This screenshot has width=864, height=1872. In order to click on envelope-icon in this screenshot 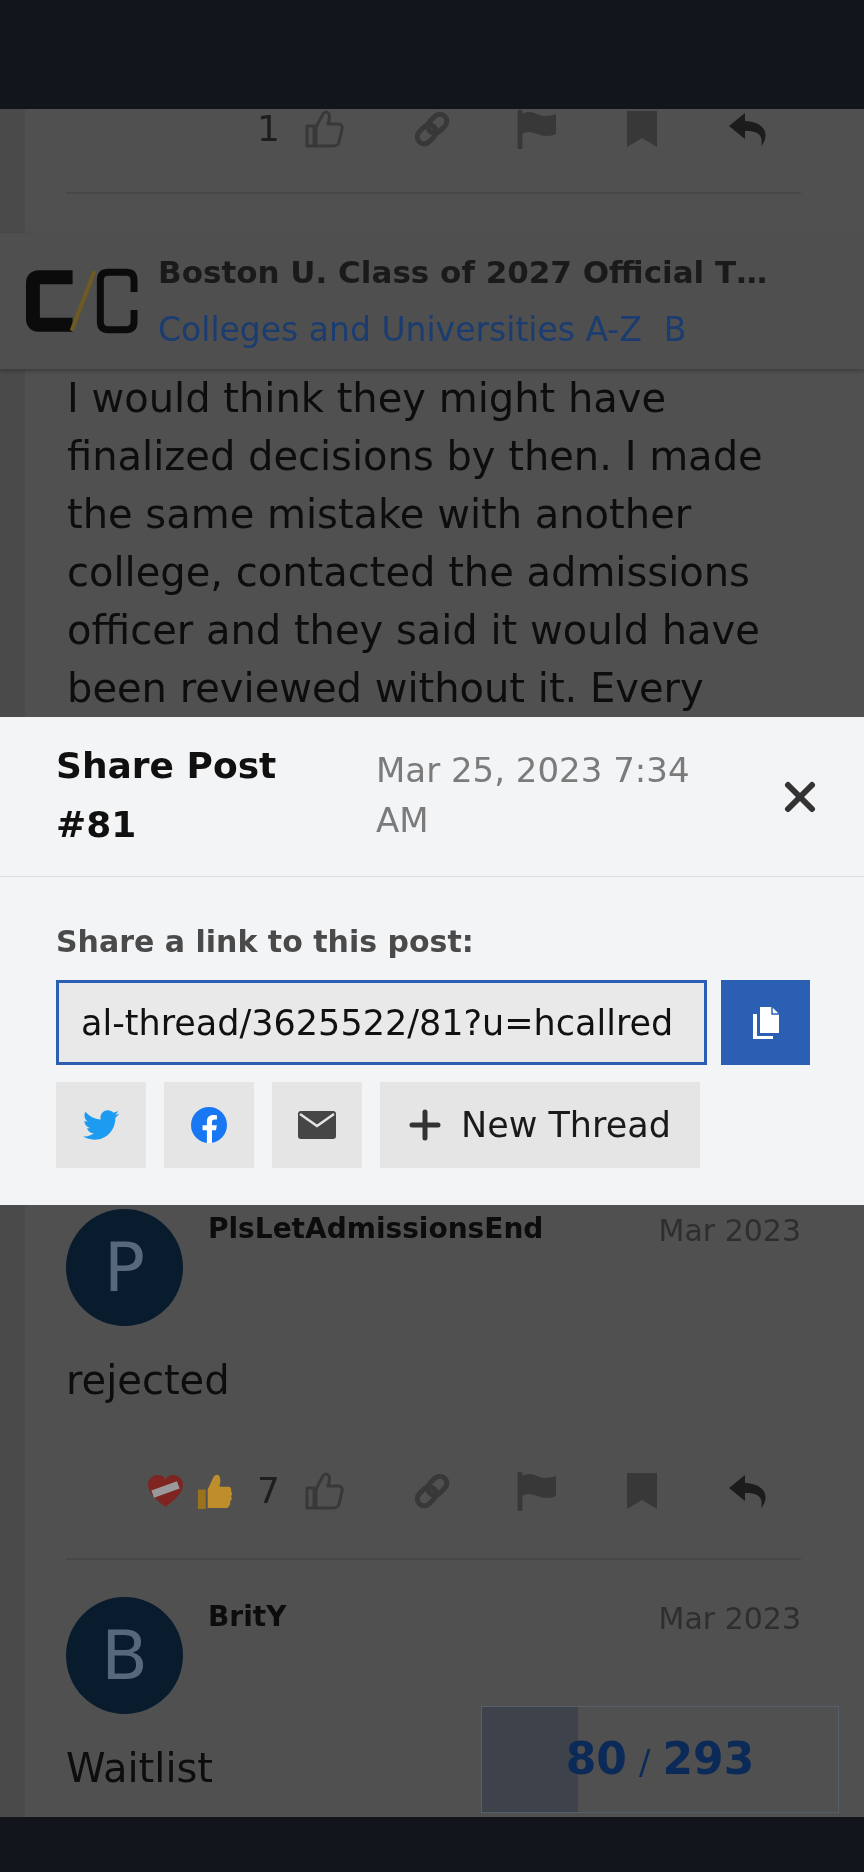, I will do `click(317, 1125)`.